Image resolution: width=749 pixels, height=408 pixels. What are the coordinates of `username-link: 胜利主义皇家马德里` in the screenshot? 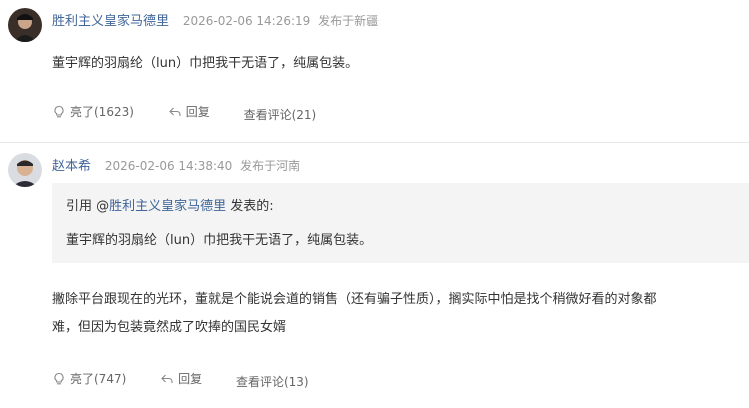 It's located at (110, 21).